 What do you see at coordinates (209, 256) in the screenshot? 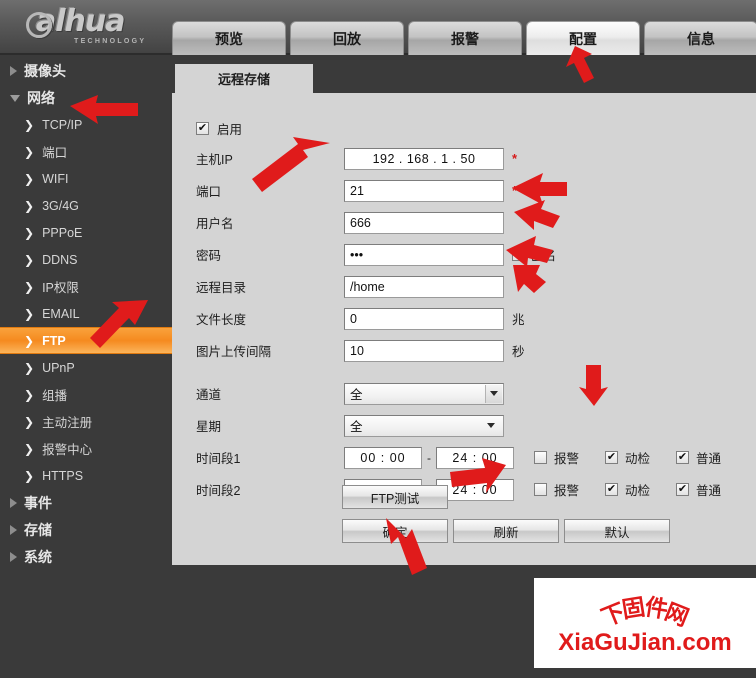
I see `password-label: 密码` at bounding box center [209, 256].